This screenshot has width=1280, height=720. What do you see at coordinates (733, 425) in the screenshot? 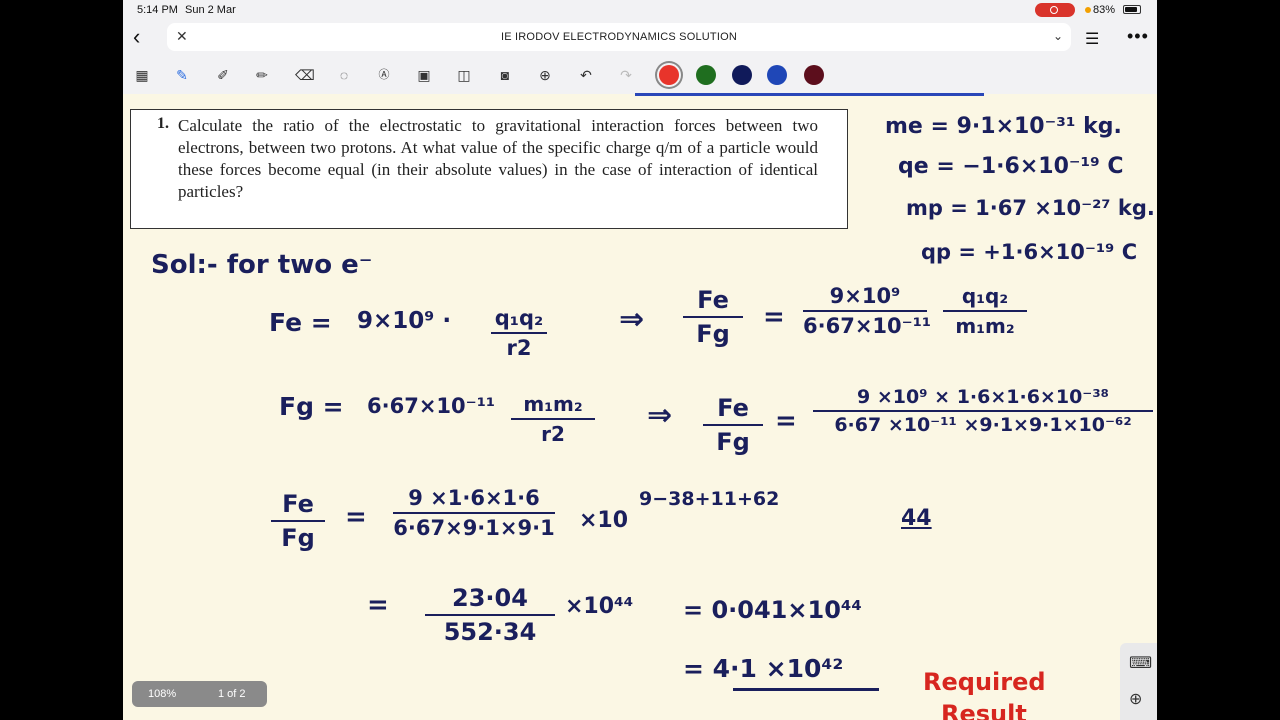
I see `note-ratio-2: Fe Fg` at bounding box center [733, 425].